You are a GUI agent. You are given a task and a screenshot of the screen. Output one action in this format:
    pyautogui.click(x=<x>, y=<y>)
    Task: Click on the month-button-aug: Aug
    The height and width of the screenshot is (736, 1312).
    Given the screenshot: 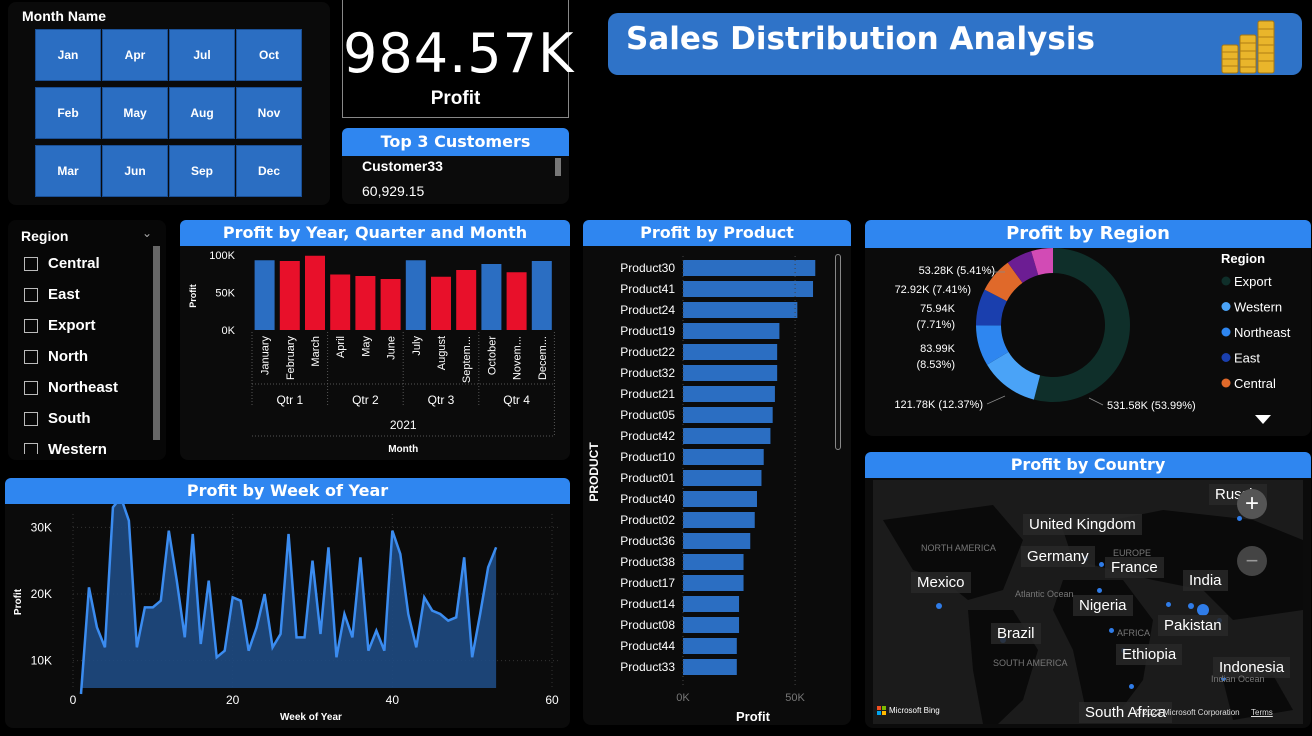 What is the action you would take?
    pyautogui.click(x=202, y=113)
    